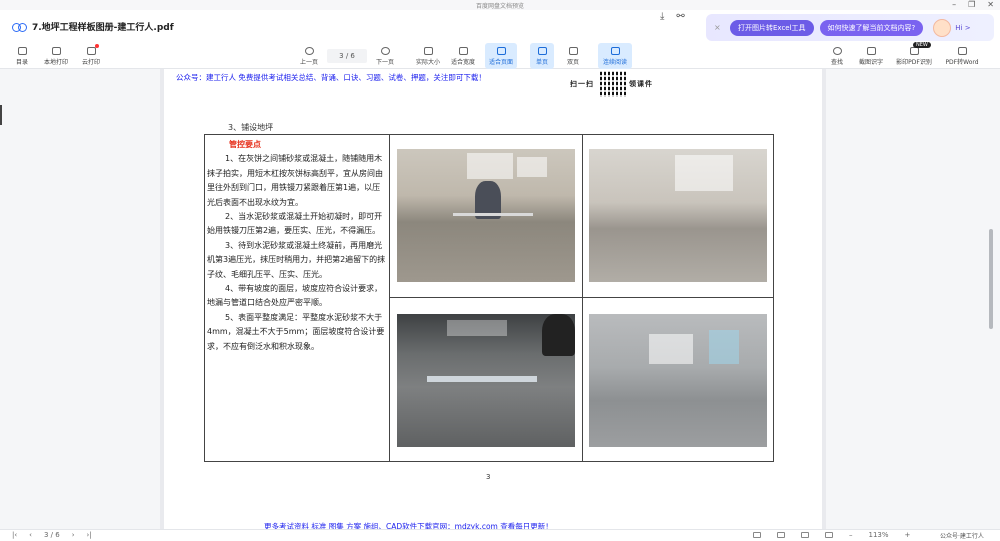 The image size is (1000, 541). I want to click on worker-arm, so click(558, 335).